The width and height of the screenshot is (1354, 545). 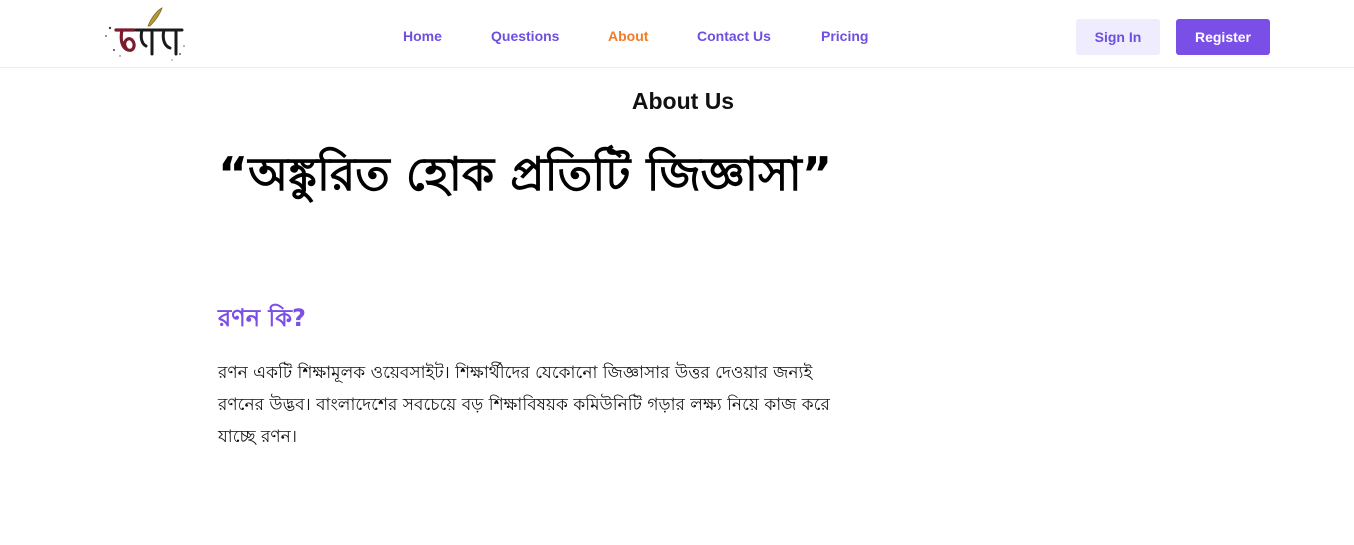 What do you see at coordinates (683, 101) in the screenshot?
I see `page-title: About Us` at bounding box center [683, 101].